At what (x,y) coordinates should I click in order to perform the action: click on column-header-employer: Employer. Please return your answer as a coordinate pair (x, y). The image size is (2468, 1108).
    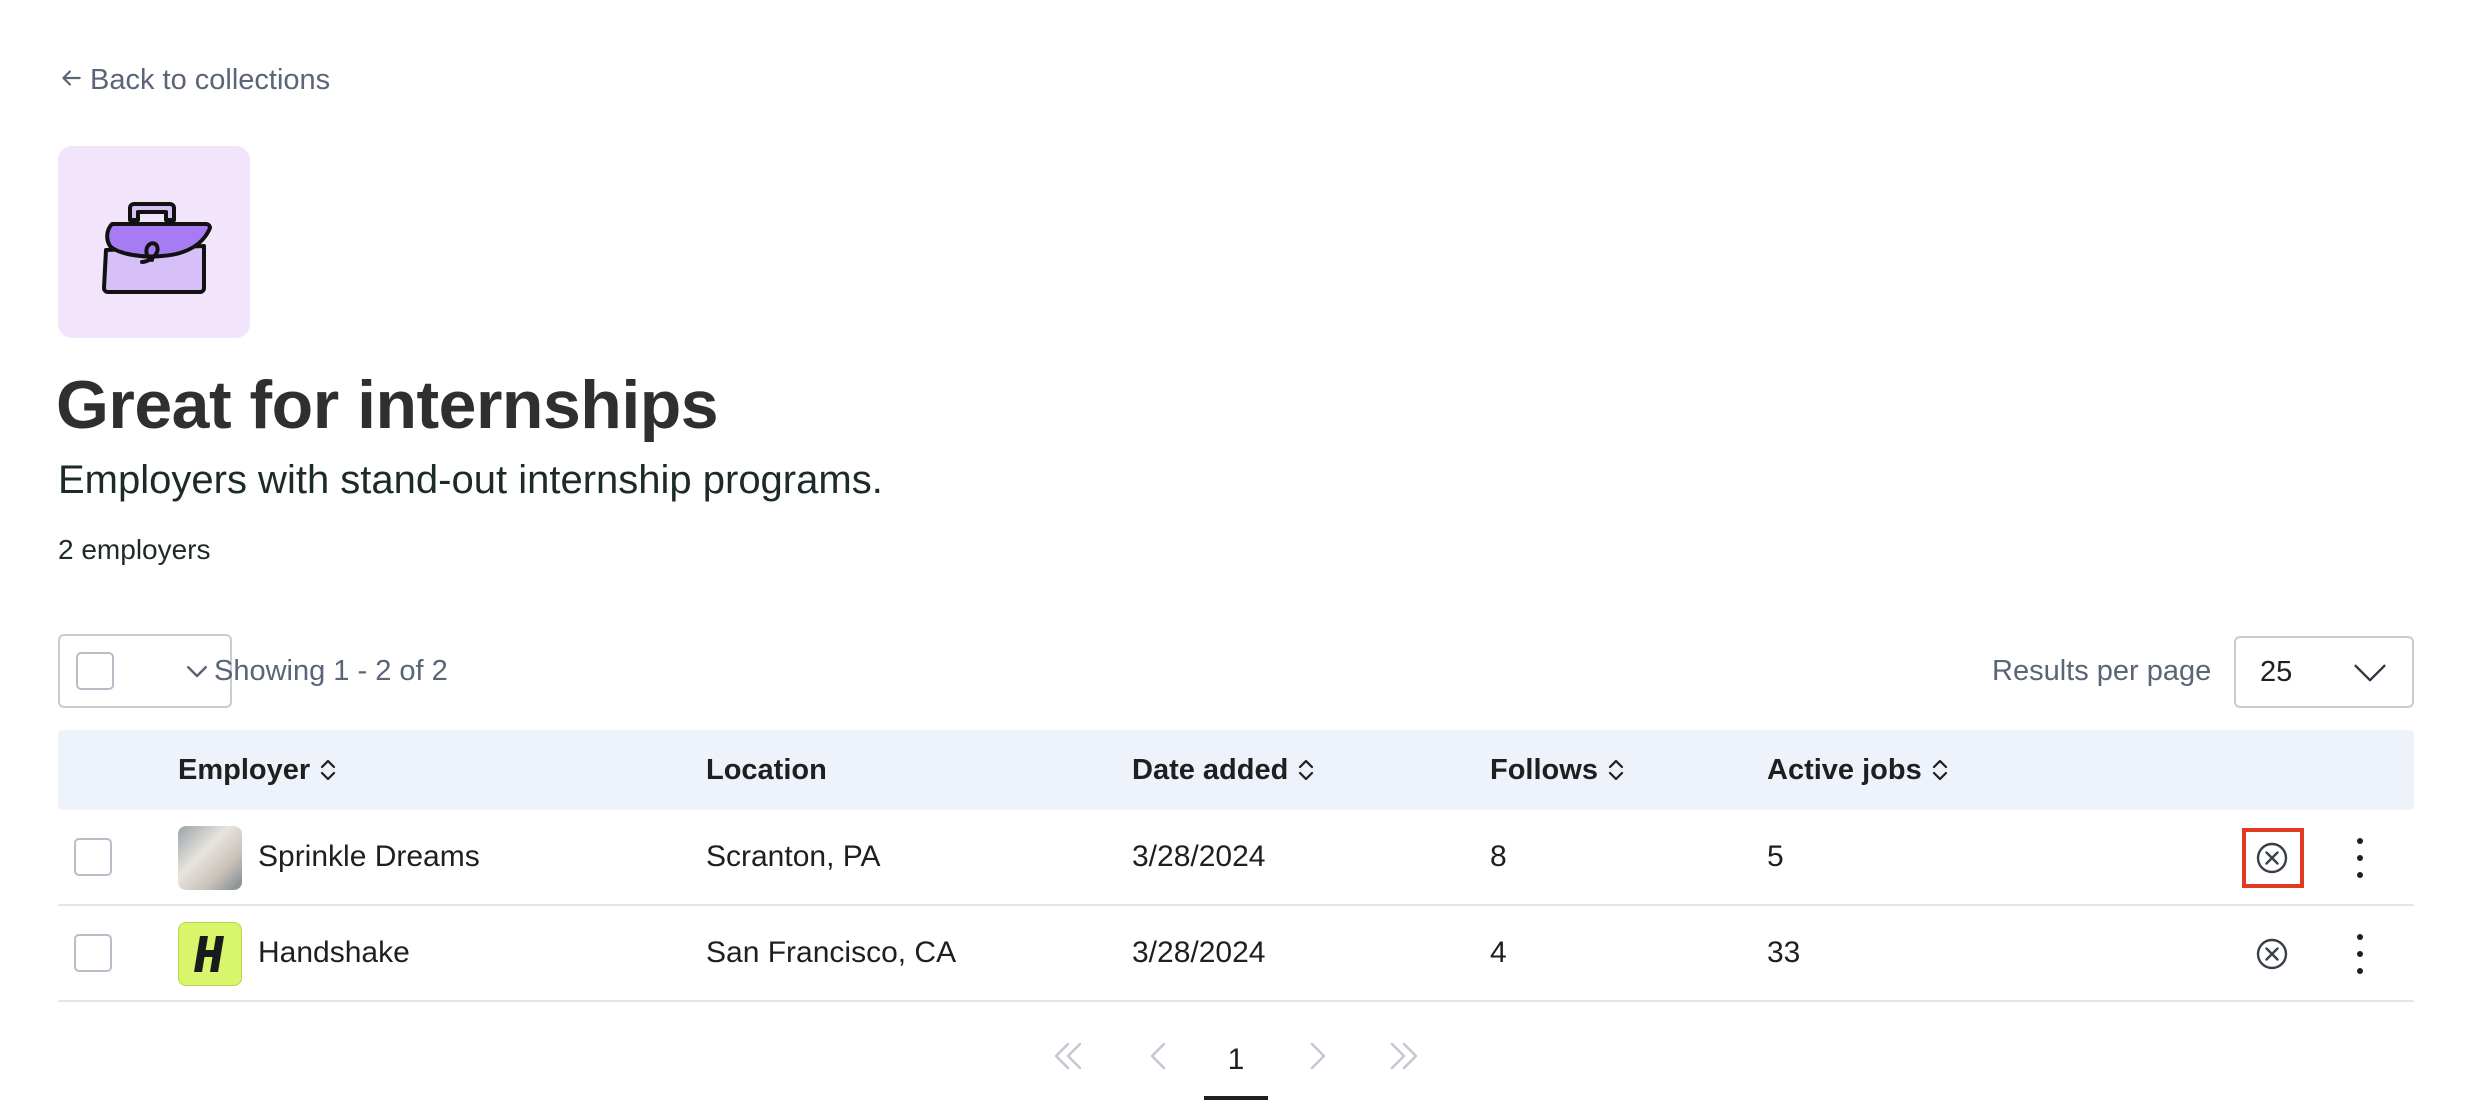
    Looking at the image, I should click on (258, 770).